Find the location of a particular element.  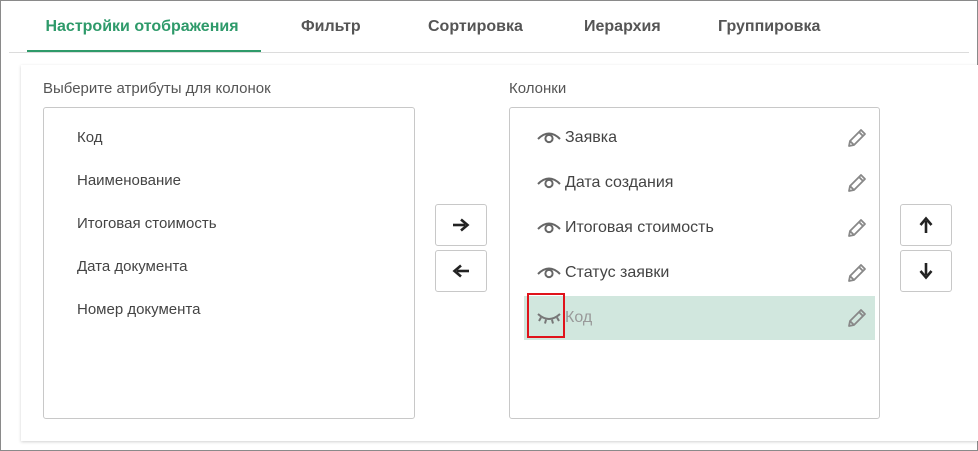

annotation-highlight-box is located at coordinates (546, 315).